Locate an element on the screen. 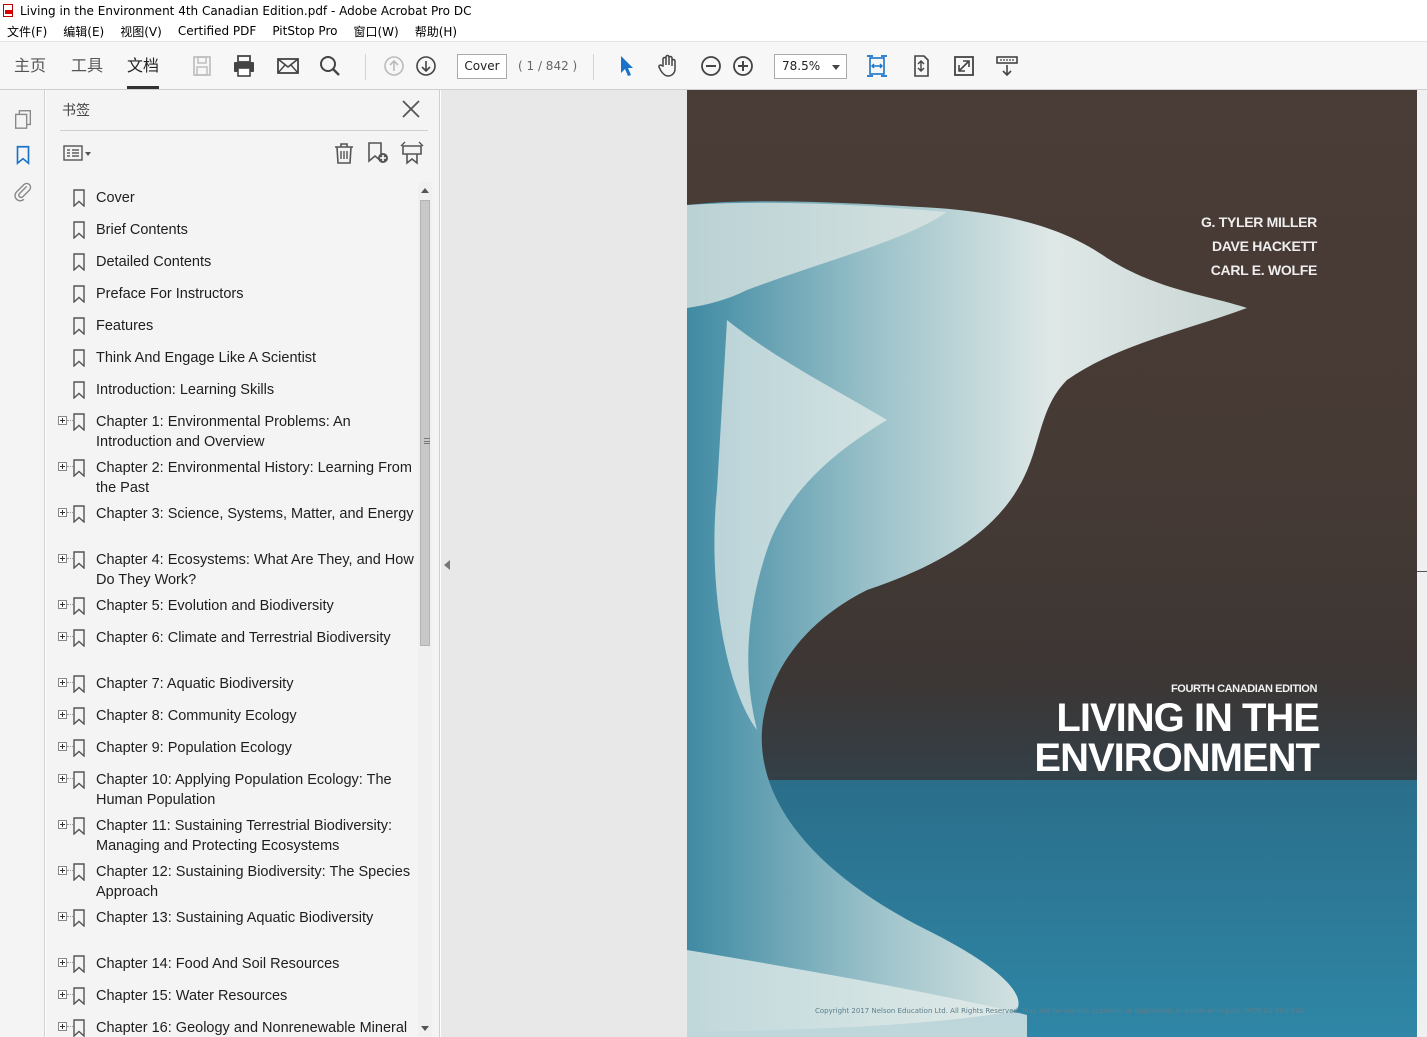  hand-tool-icon is located at coordinates (668, 66).